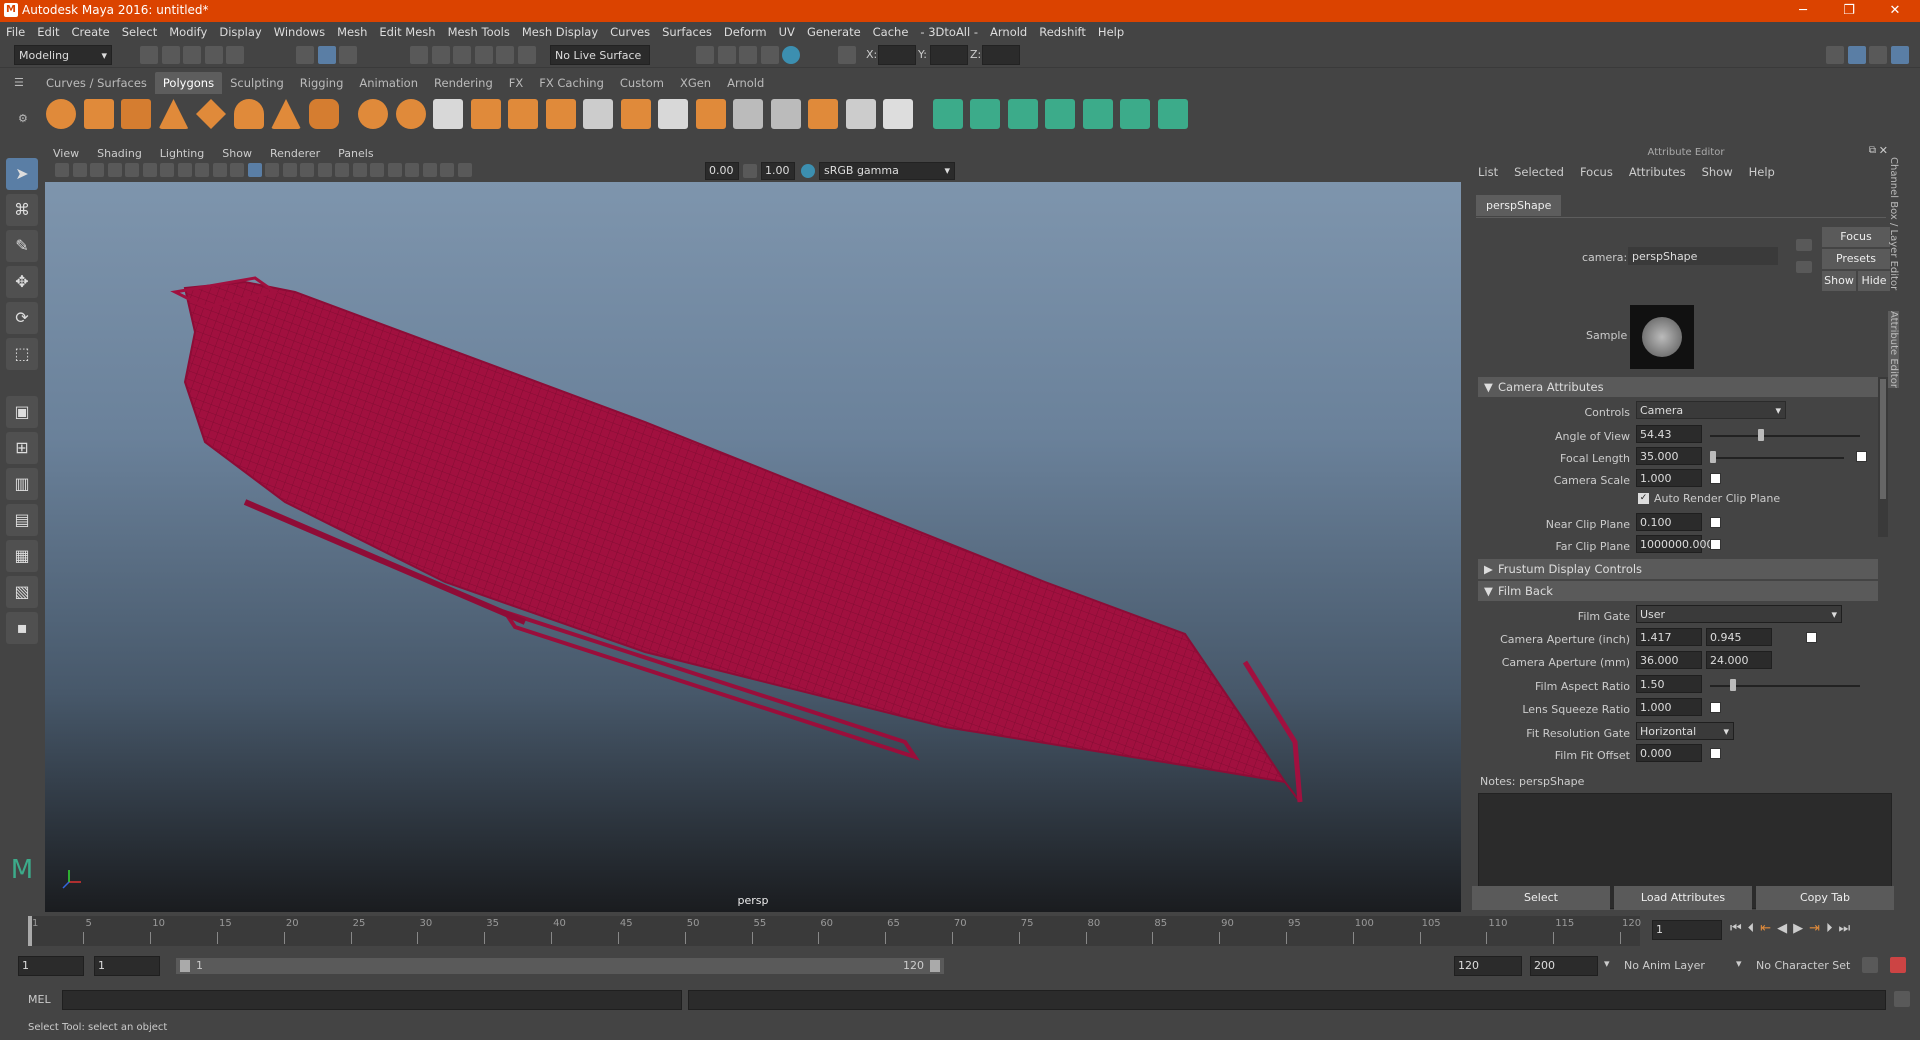  What do you see at coordinates (377, 170) in the screenshot?
I see `anti-aliasing-icon` at bounding box center [377, 170].